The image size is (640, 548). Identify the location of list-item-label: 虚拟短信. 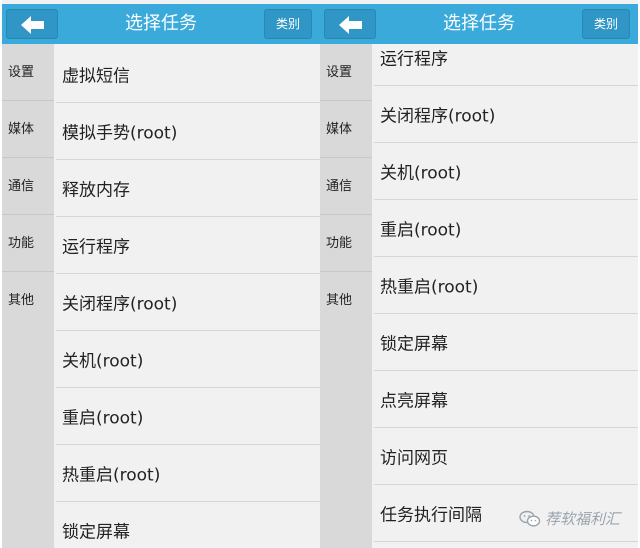
(96, 76).